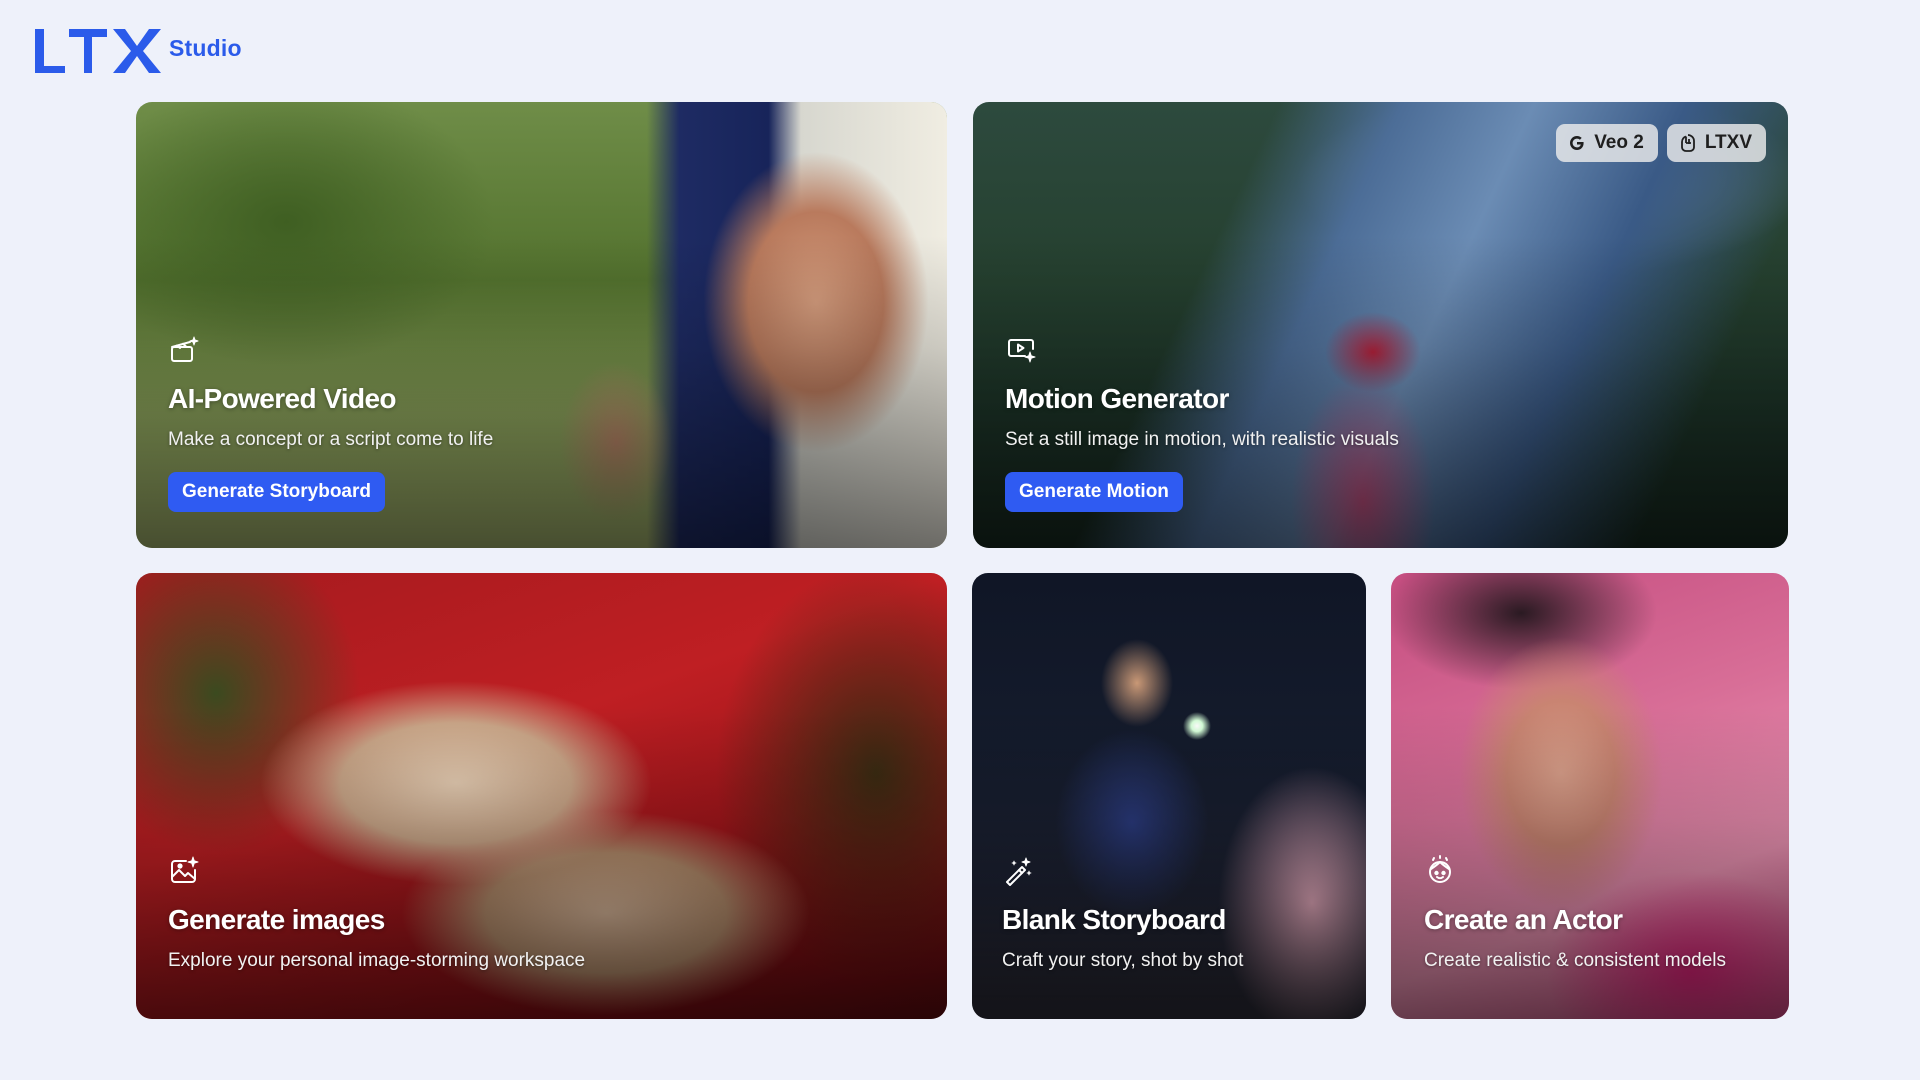 The width and height of the screenshot is (1920, 1080). I want to click on magic-wand-icon, so click(1019, 871).